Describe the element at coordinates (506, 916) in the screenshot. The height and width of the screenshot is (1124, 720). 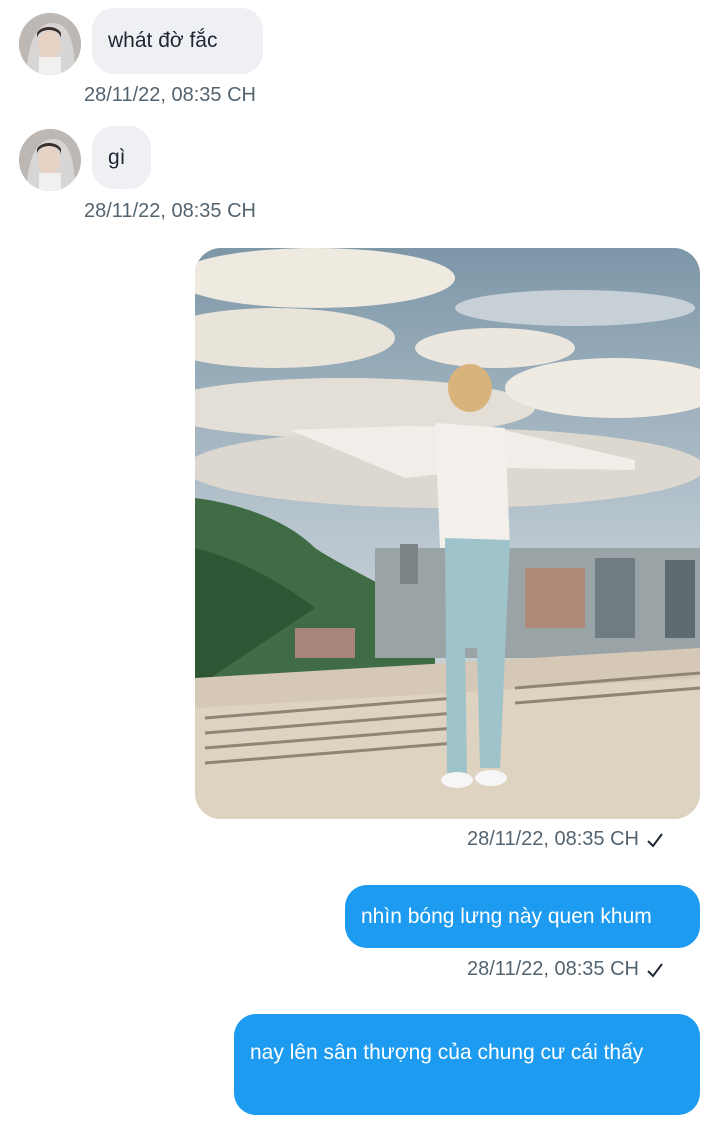
I see `message-text: nhìn bóng lưng này quen khum` at that location.